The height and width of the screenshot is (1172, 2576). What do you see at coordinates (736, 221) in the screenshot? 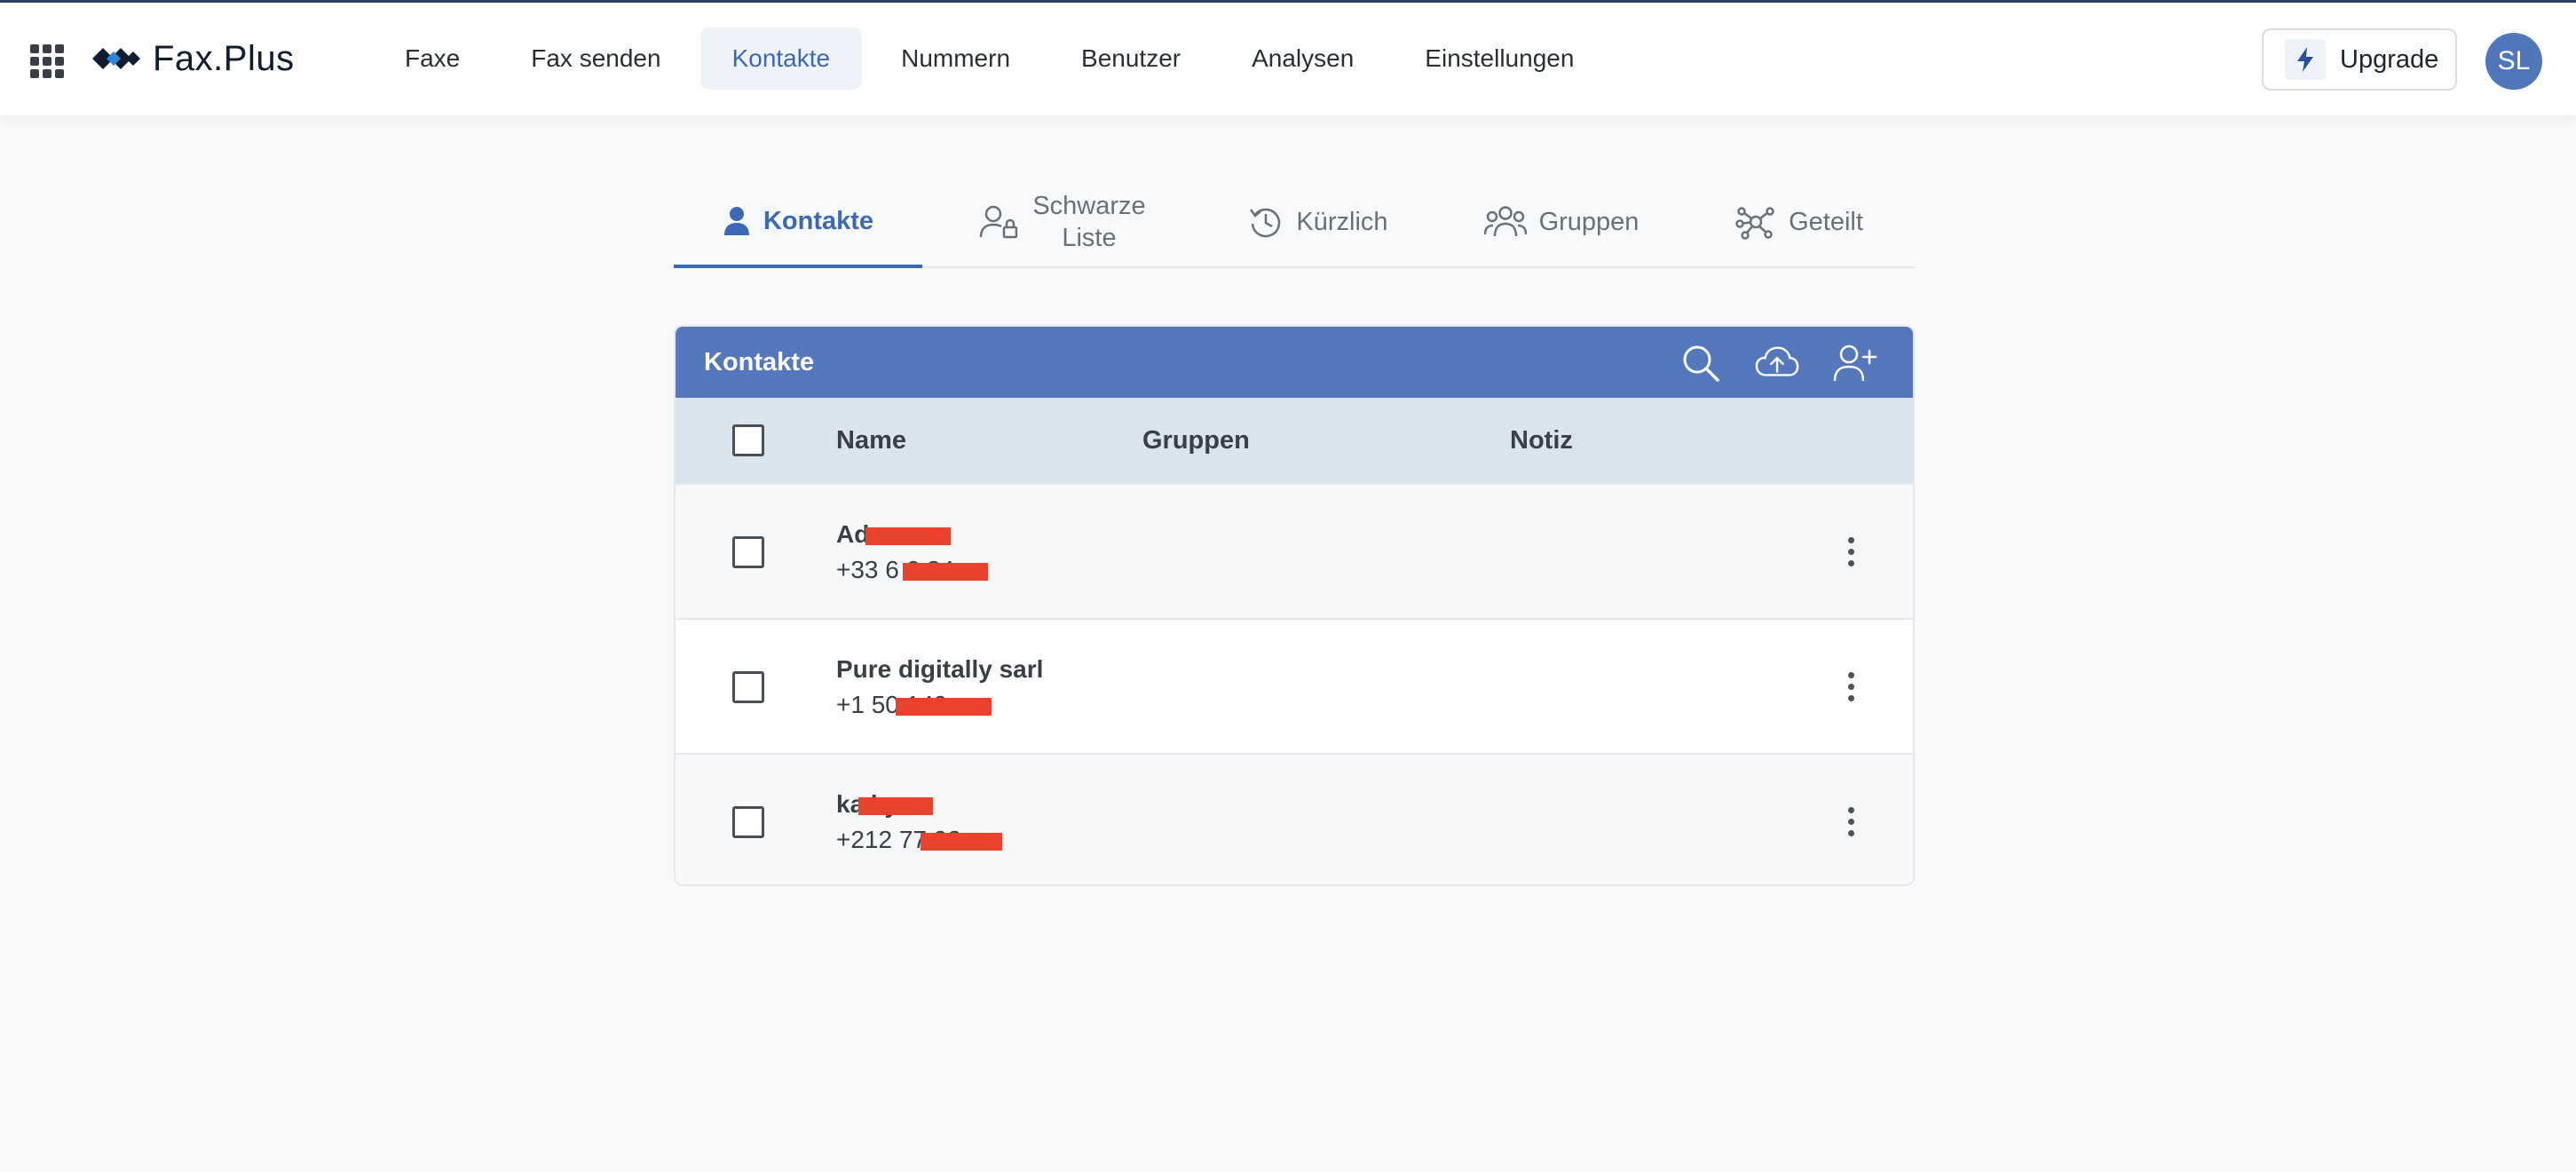
I see `person-icon` at bounding box center [736, 221].